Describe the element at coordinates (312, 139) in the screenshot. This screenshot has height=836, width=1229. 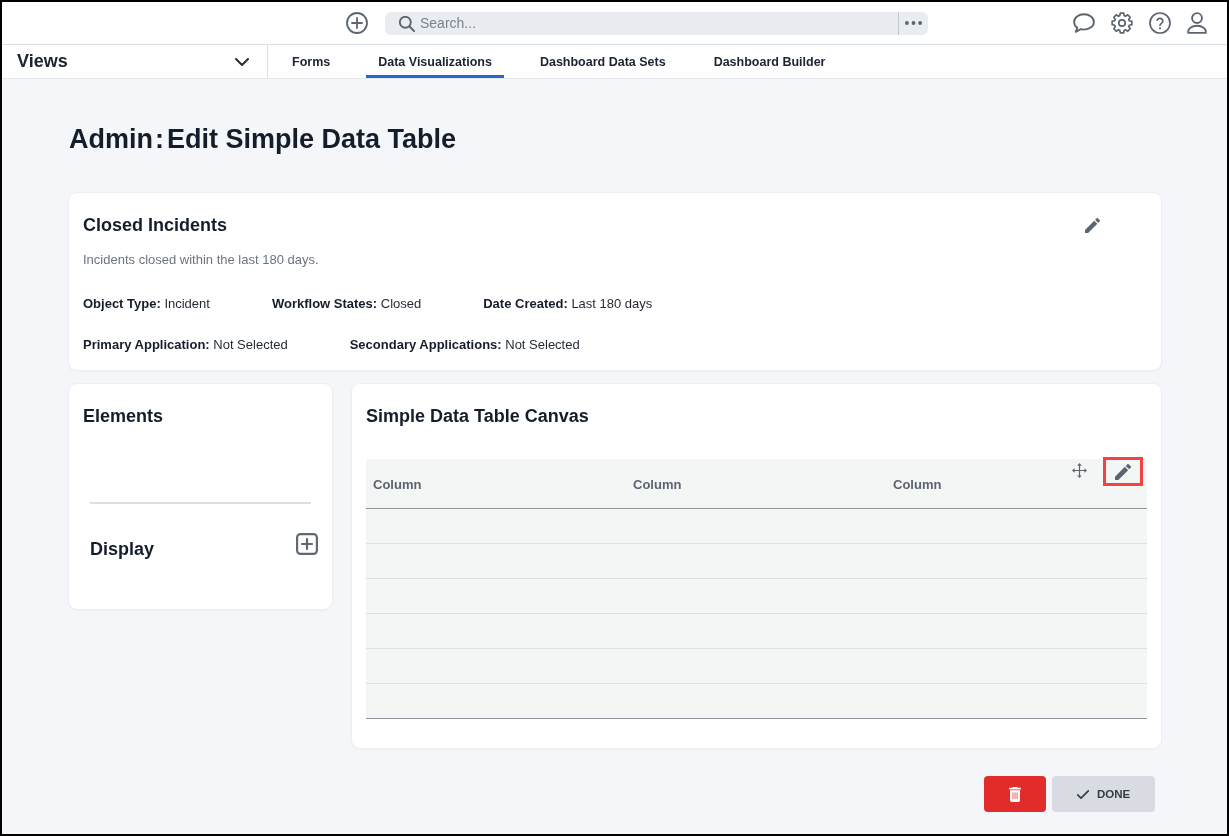
I see `page-title: Edit Simple Data Table` at that location.